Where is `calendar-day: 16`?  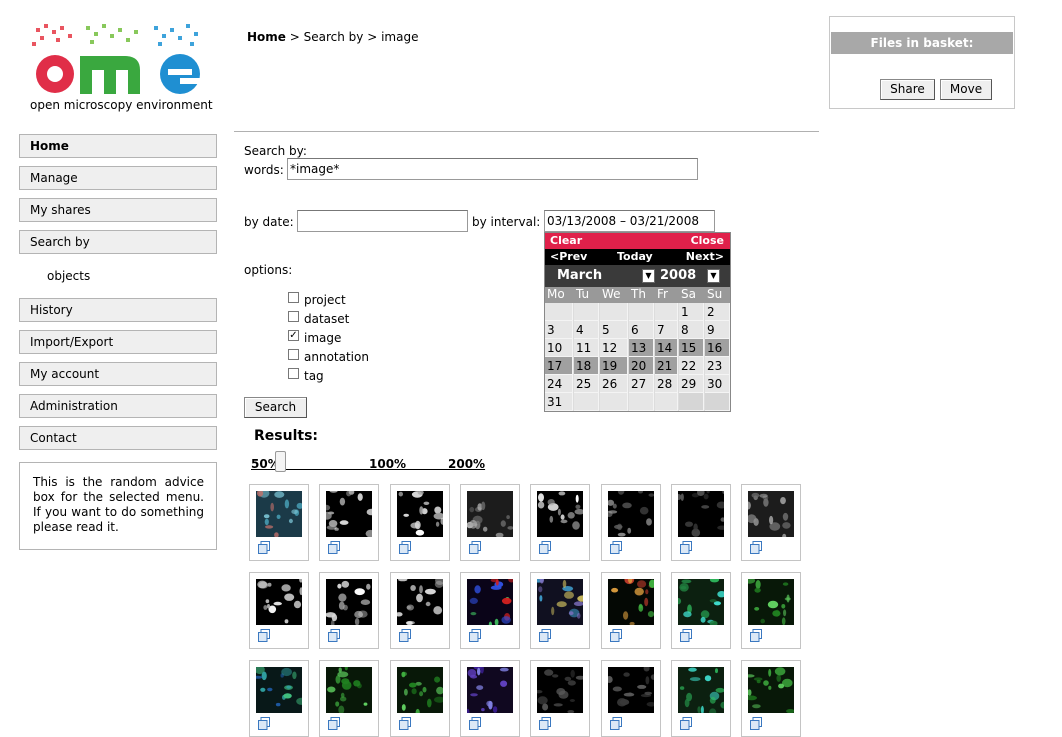 calendar-day: 16 is located at coordinates (717, 348).